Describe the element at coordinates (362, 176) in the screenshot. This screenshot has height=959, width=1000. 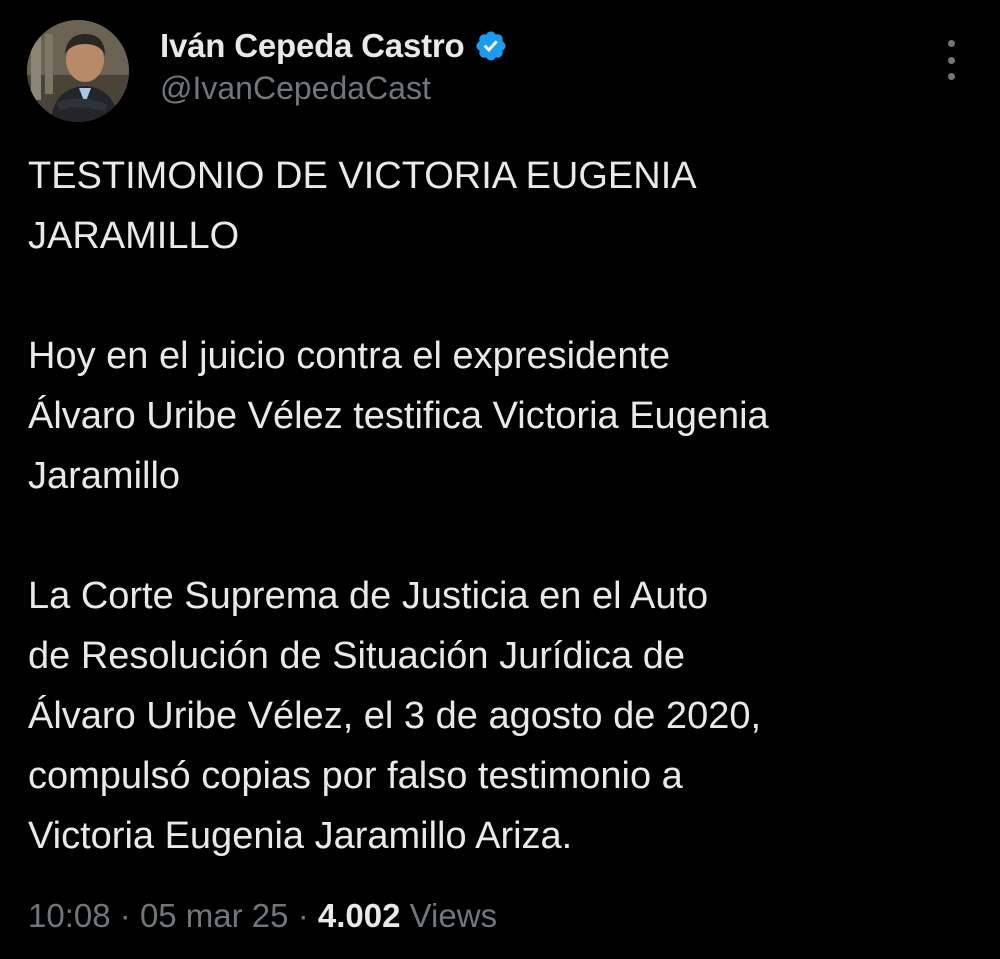
I see `tweet-line: TESTIMONIO DE VICTORIA EUGENIA` at that location.